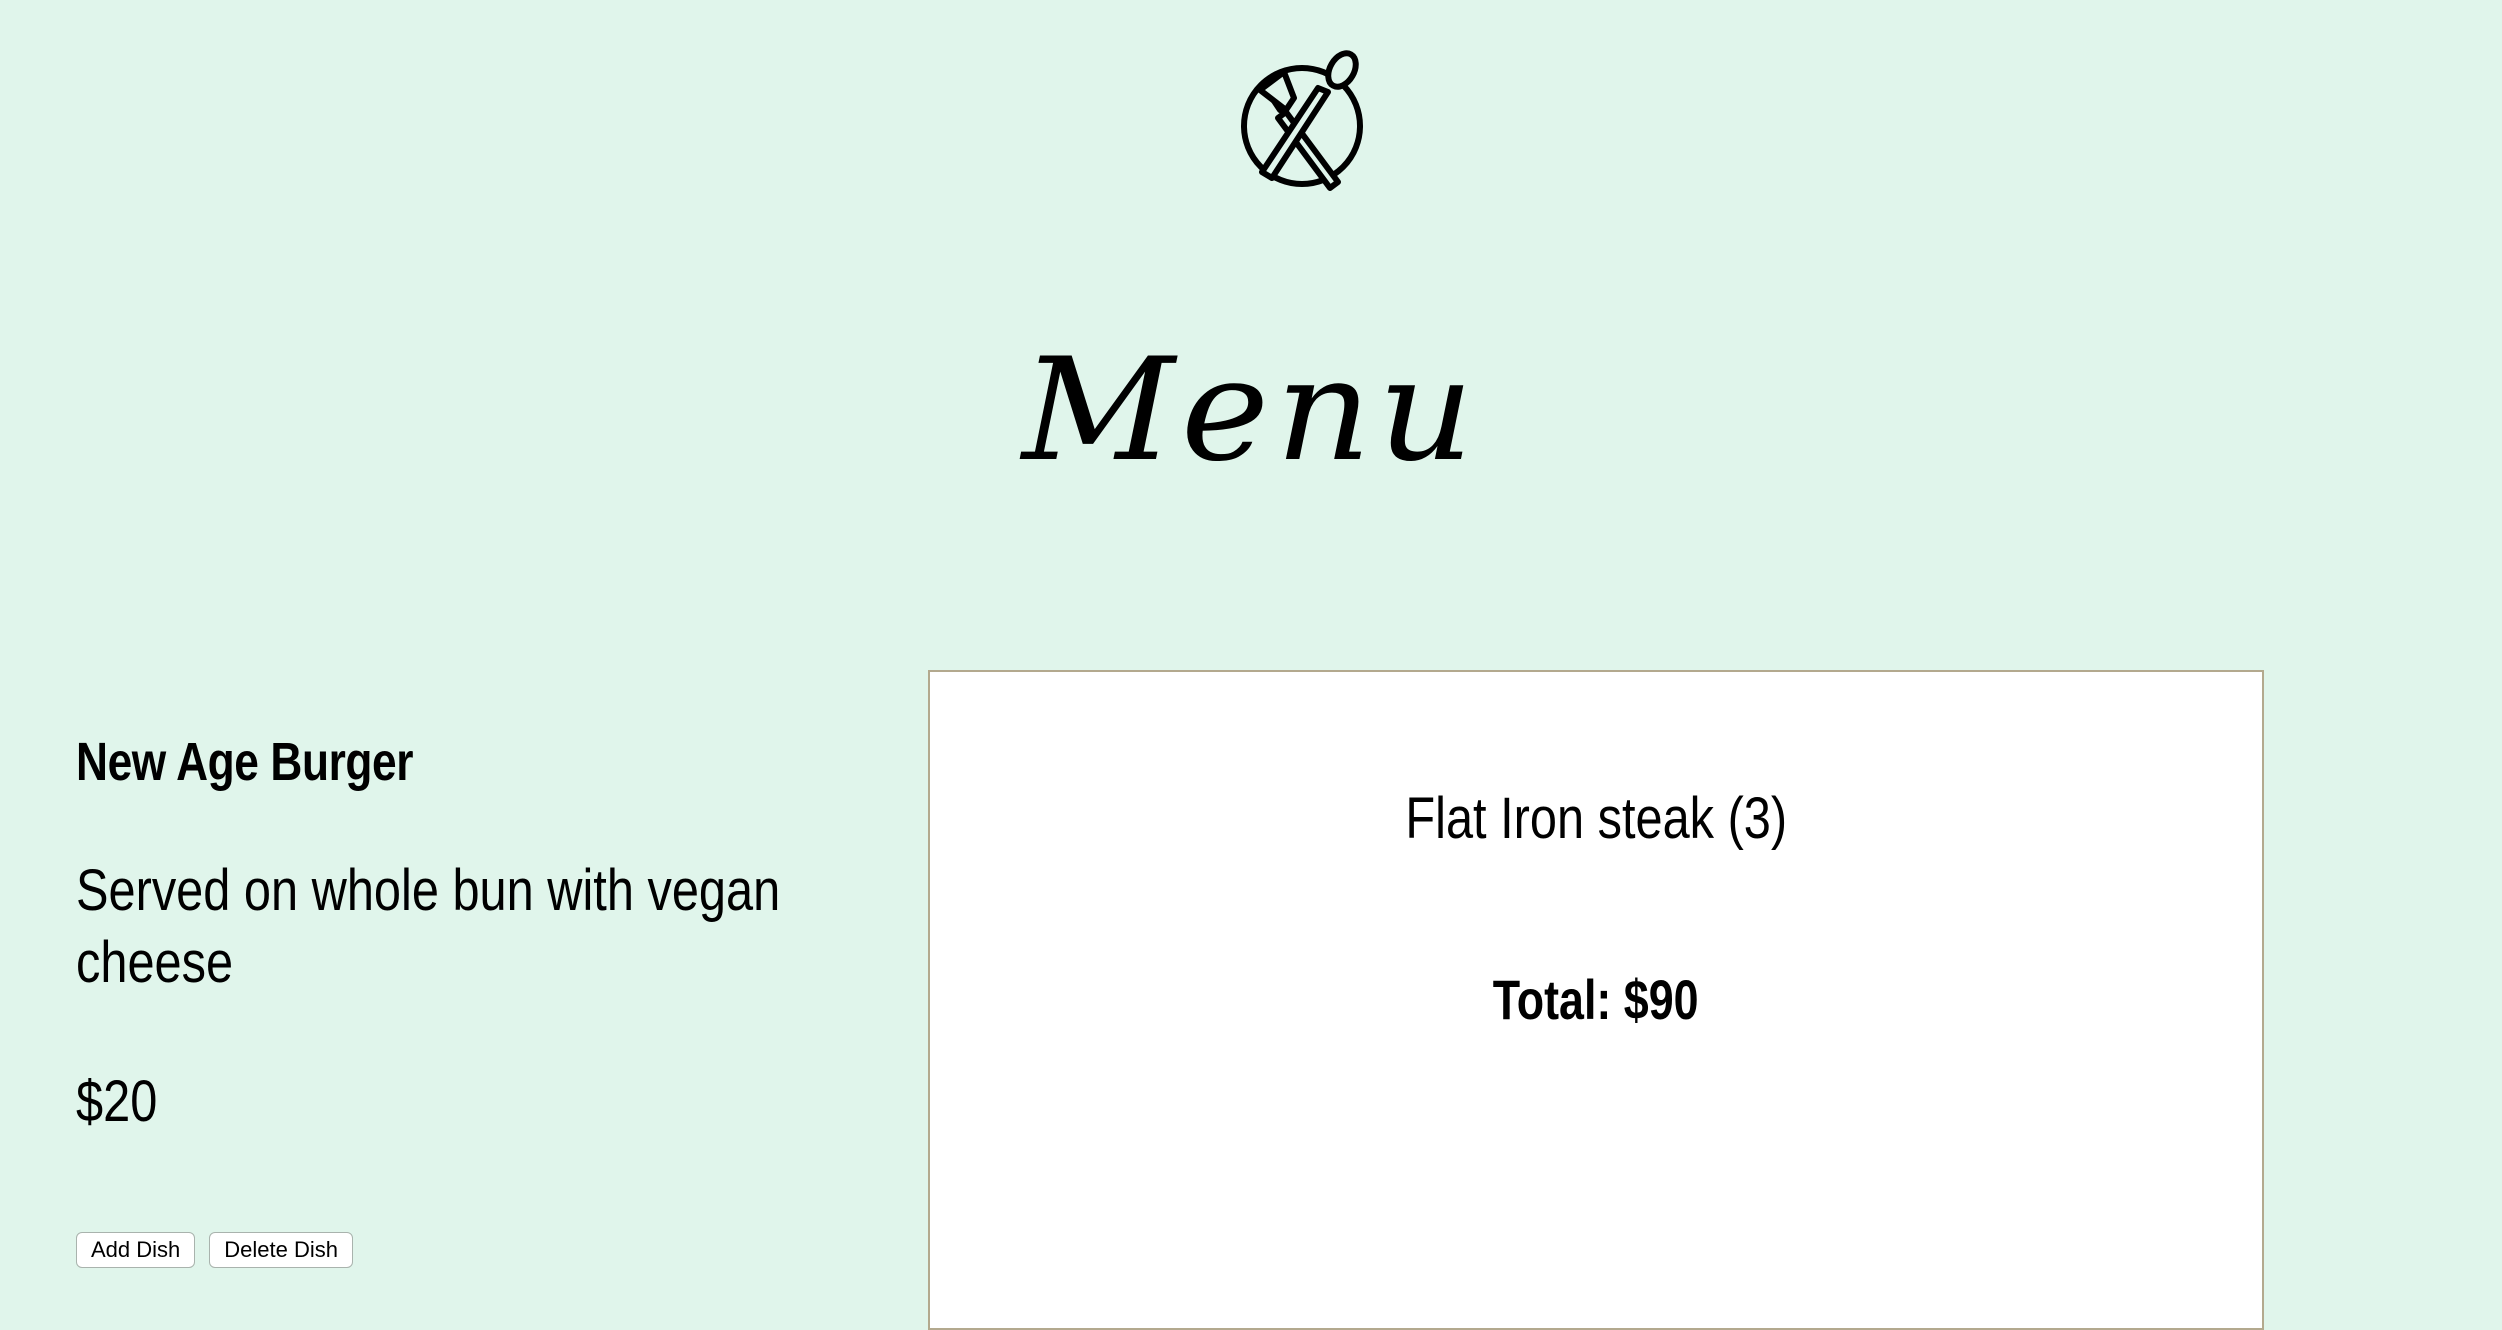 The height and width of the screenshot is (1330, 2502). I want to click on order-item: Flat Iron steak (3), so click(1596, 819).